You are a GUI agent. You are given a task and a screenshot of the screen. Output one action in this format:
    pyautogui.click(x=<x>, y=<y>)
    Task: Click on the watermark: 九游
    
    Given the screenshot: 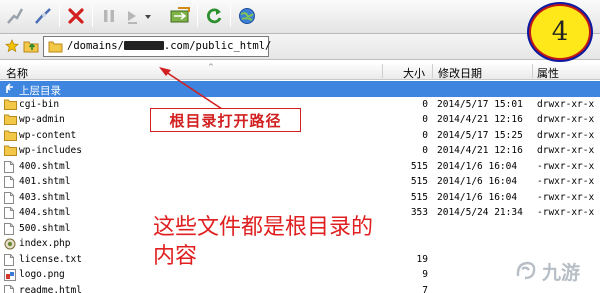 What is the action you would take?
    pyautogui.click(x=555, y=271)
    